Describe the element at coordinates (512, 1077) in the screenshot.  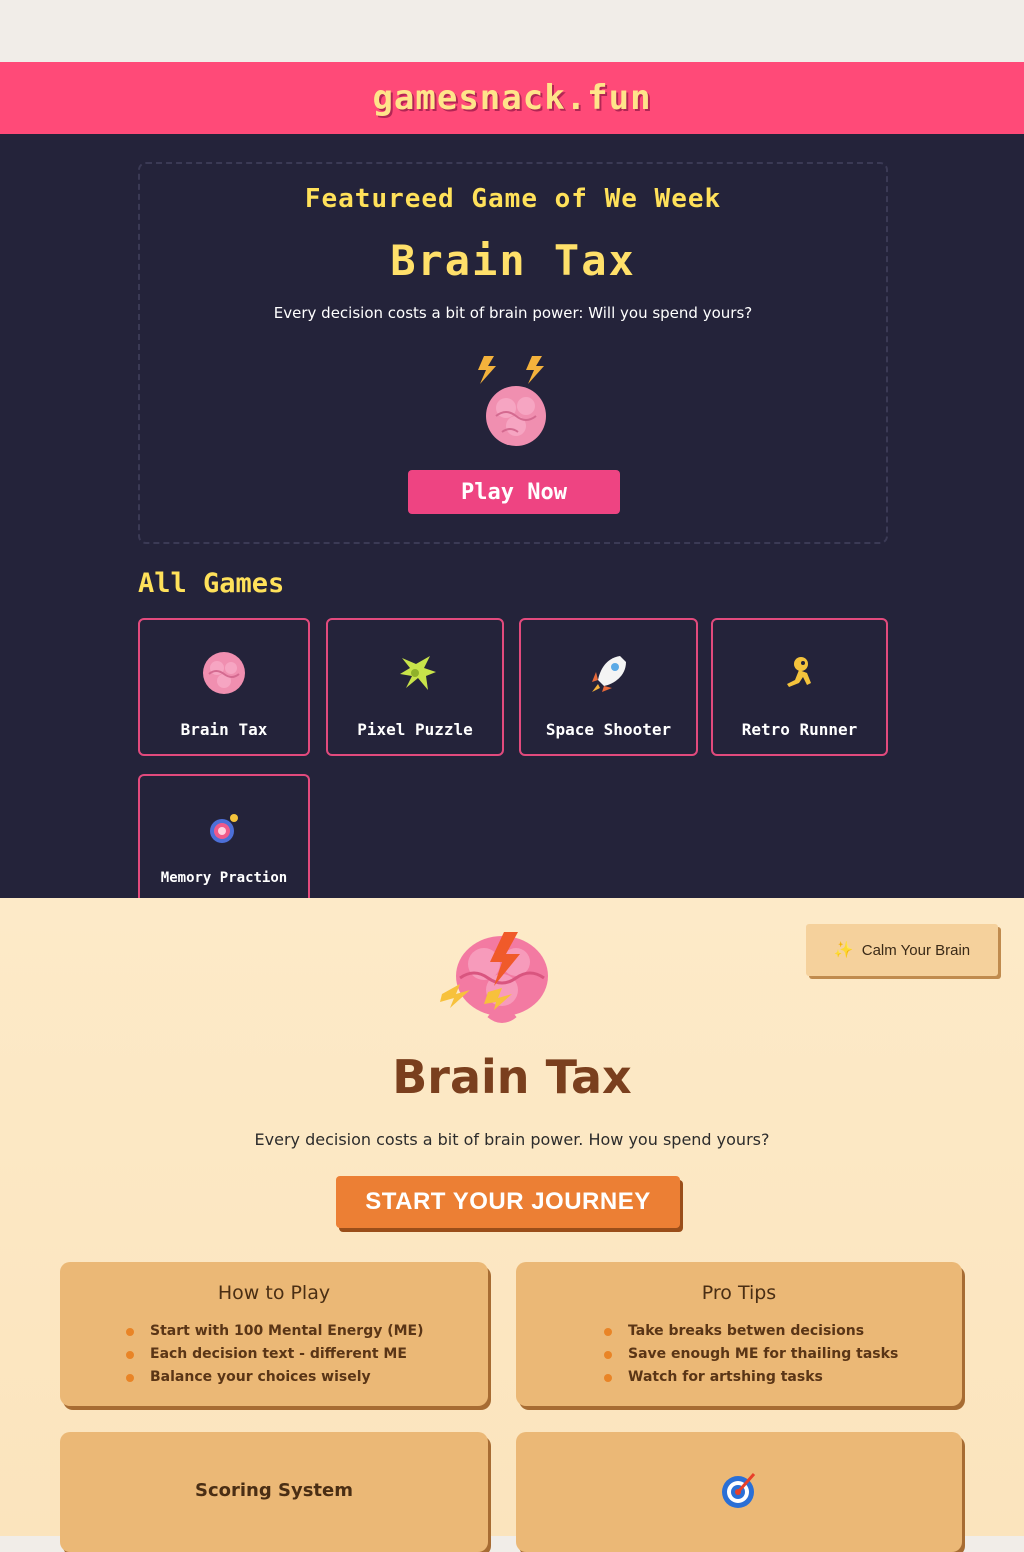
I see `game-title: Brain Tax` at that location.